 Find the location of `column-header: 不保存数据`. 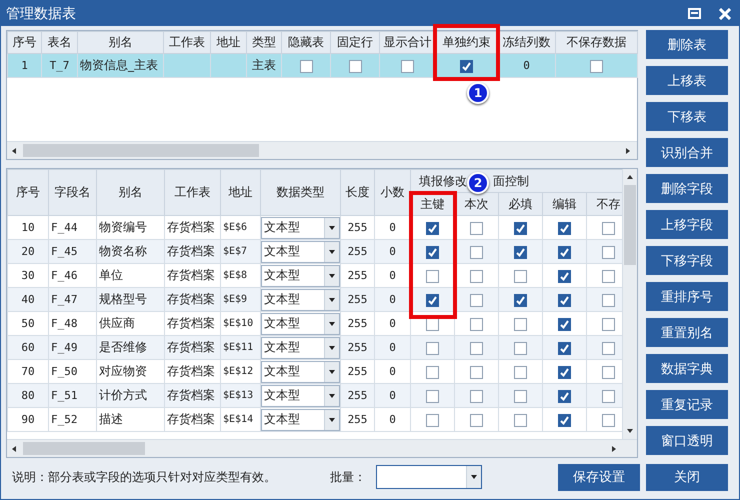

column-header: 不保存数据 is located at coordinates (597, 43).